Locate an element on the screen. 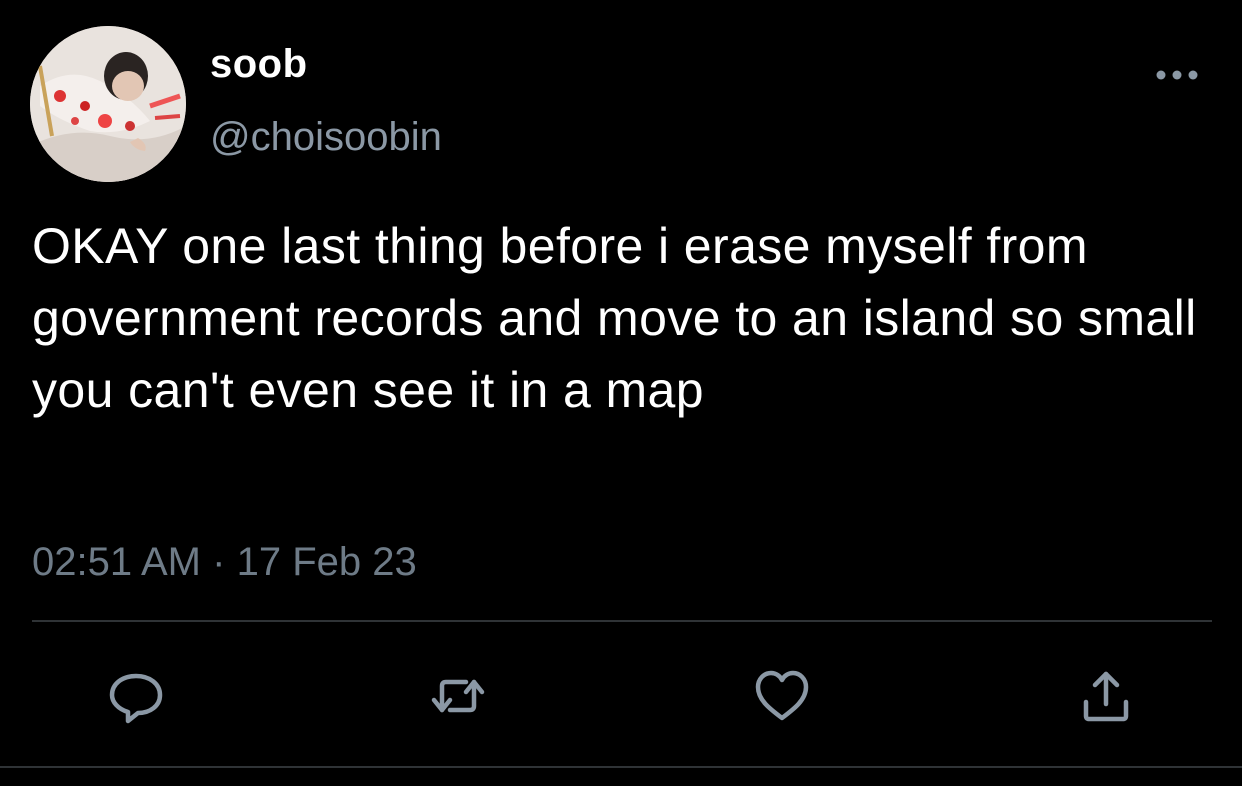  share-button is located at coordinates (1106, 696).